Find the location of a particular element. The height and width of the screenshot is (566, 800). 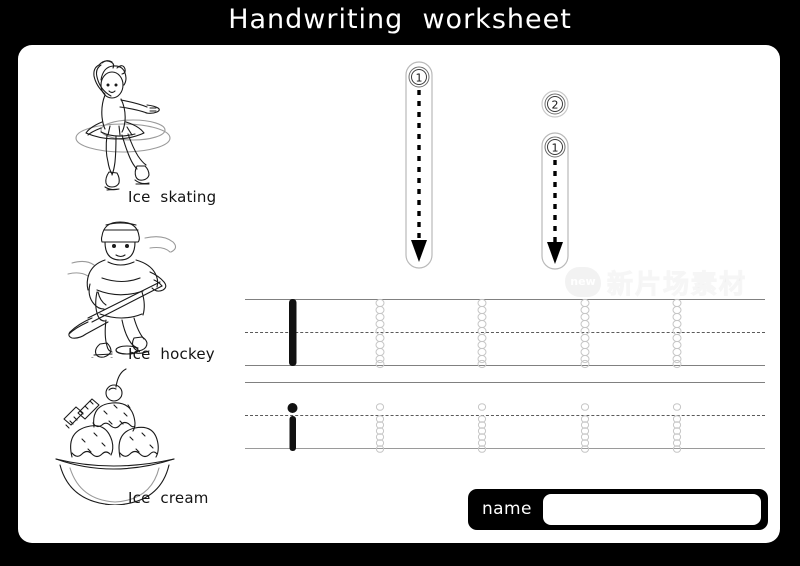

name-input is located at coordinates (652, 509).